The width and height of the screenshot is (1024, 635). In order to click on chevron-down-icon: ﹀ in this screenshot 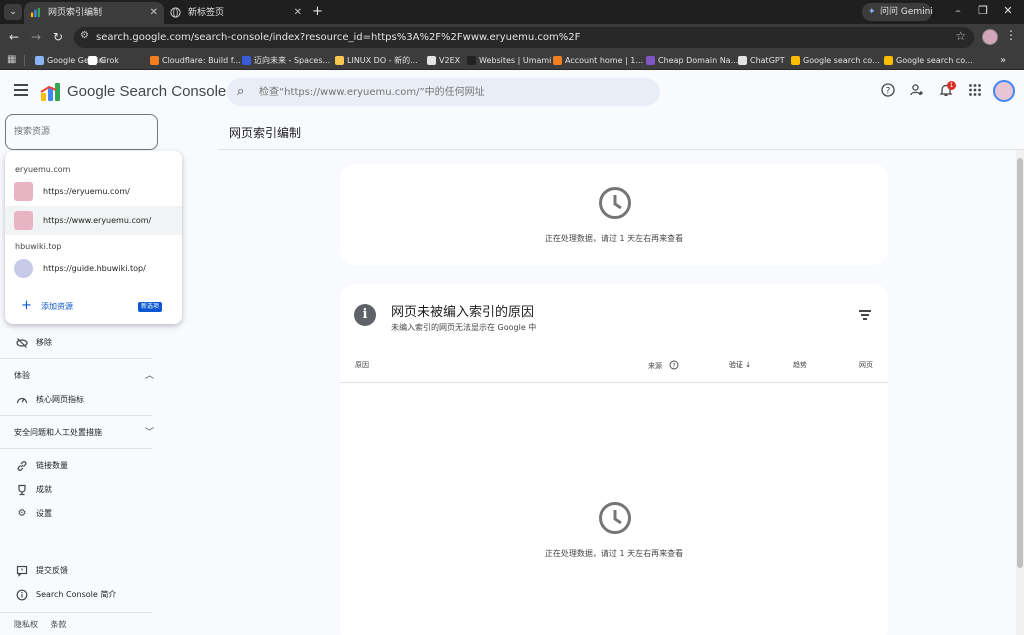, I will do `click(149, 433)`.